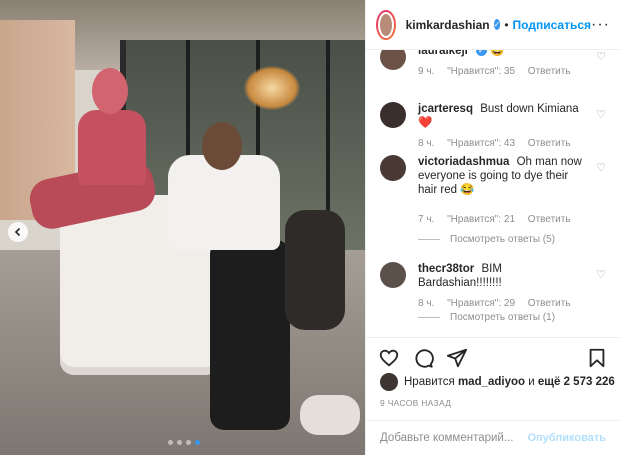 Image resolution: width=620 pixels, height=455 pixels. I want to click on likes-summary: Нравится mad_adiyoo и ещё 2 573 226, so click(497, 382).